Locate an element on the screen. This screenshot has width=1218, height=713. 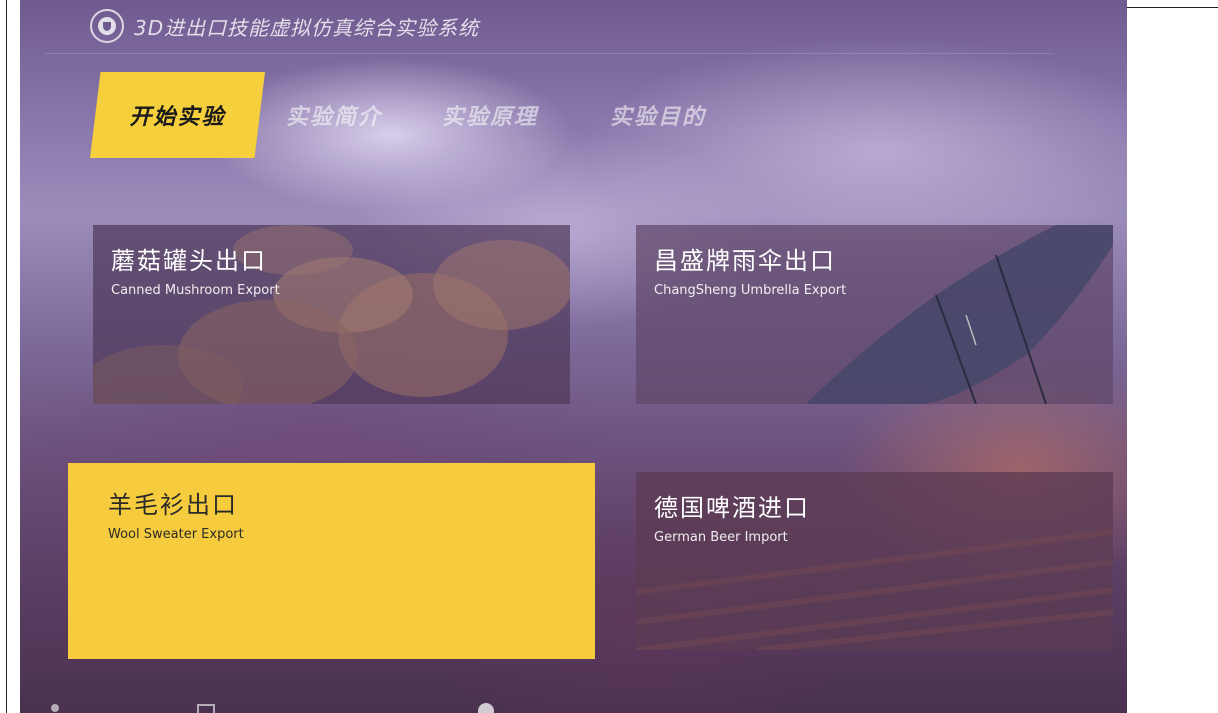
header: 3D进出口技能虚拟仿真综合实验系统 is located at coordinates (284, 26).